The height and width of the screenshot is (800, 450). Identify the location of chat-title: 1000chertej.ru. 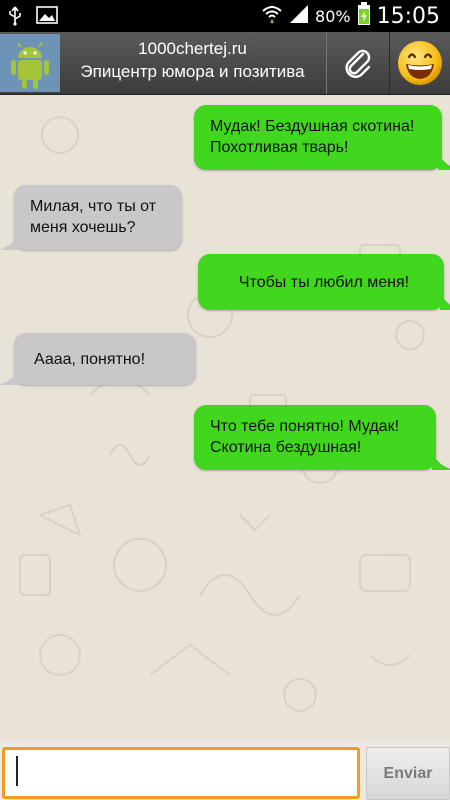
(192, 48).